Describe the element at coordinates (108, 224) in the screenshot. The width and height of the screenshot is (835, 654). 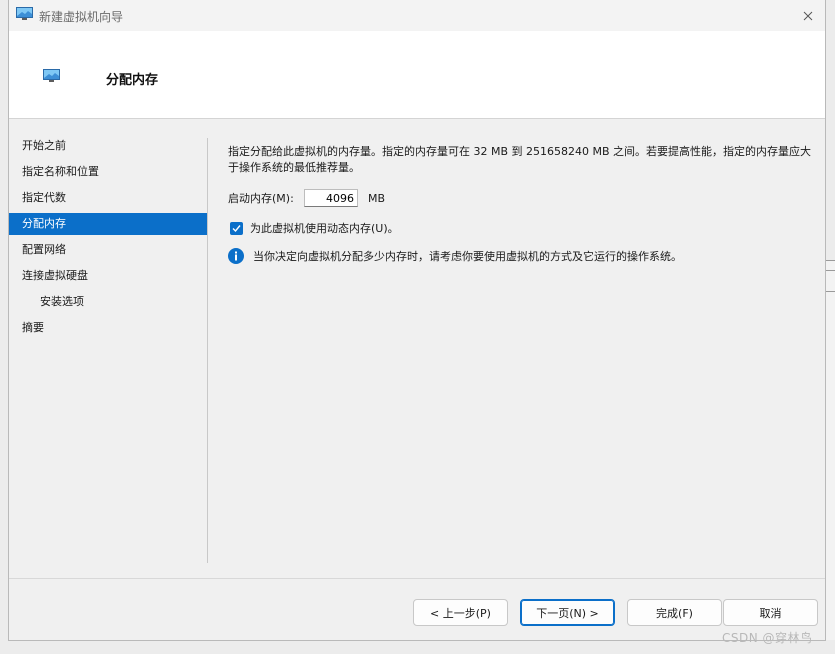
I see `nav-item-assign-memory: 分配内存` at that location.